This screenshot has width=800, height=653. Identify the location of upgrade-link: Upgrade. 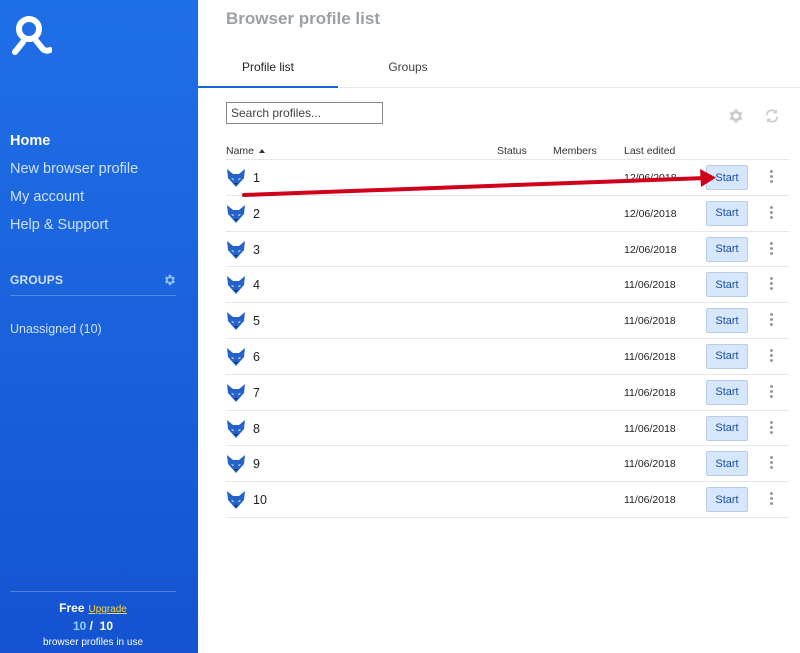
(108, 609).